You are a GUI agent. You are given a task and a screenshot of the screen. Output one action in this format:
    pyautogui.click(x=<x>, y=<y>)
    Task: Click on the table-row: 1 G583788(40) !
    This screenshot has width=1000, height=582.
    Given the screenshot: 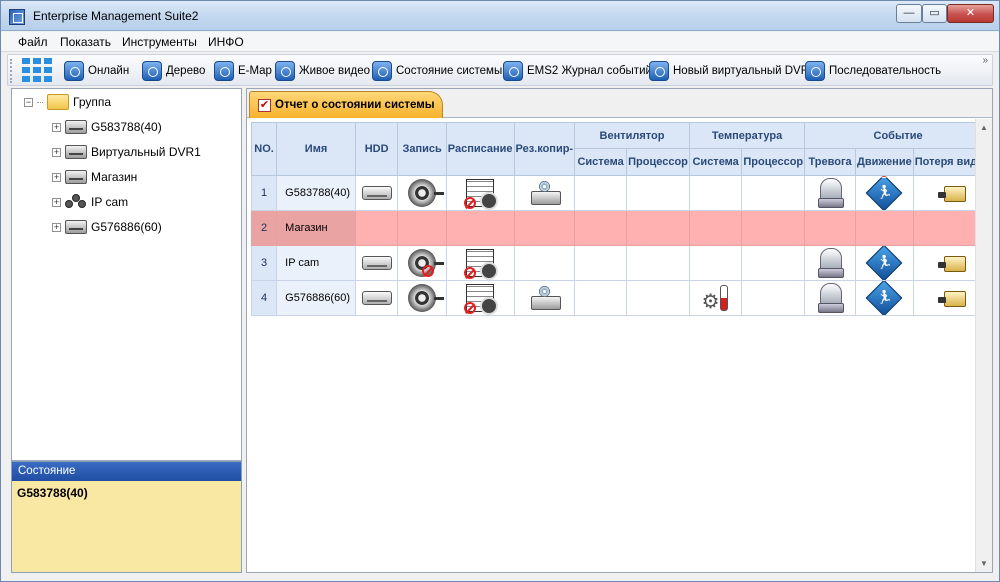 What is the action you would take?
    pyautogui.click(x=621, y=193)
    